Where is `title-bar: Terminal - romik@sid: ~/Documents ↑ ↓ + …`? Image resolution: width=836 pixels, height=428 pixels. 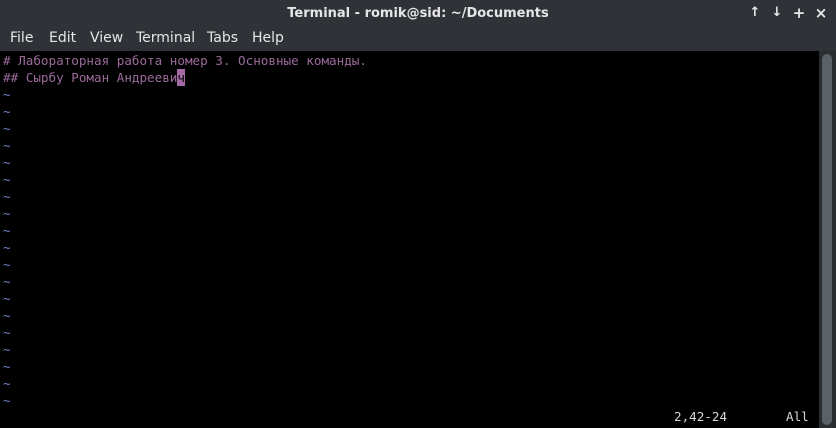 title-bar: Terminal - romik@sid: ~/Documents ↑ ↓ + … is located at coordinates (418, 14).